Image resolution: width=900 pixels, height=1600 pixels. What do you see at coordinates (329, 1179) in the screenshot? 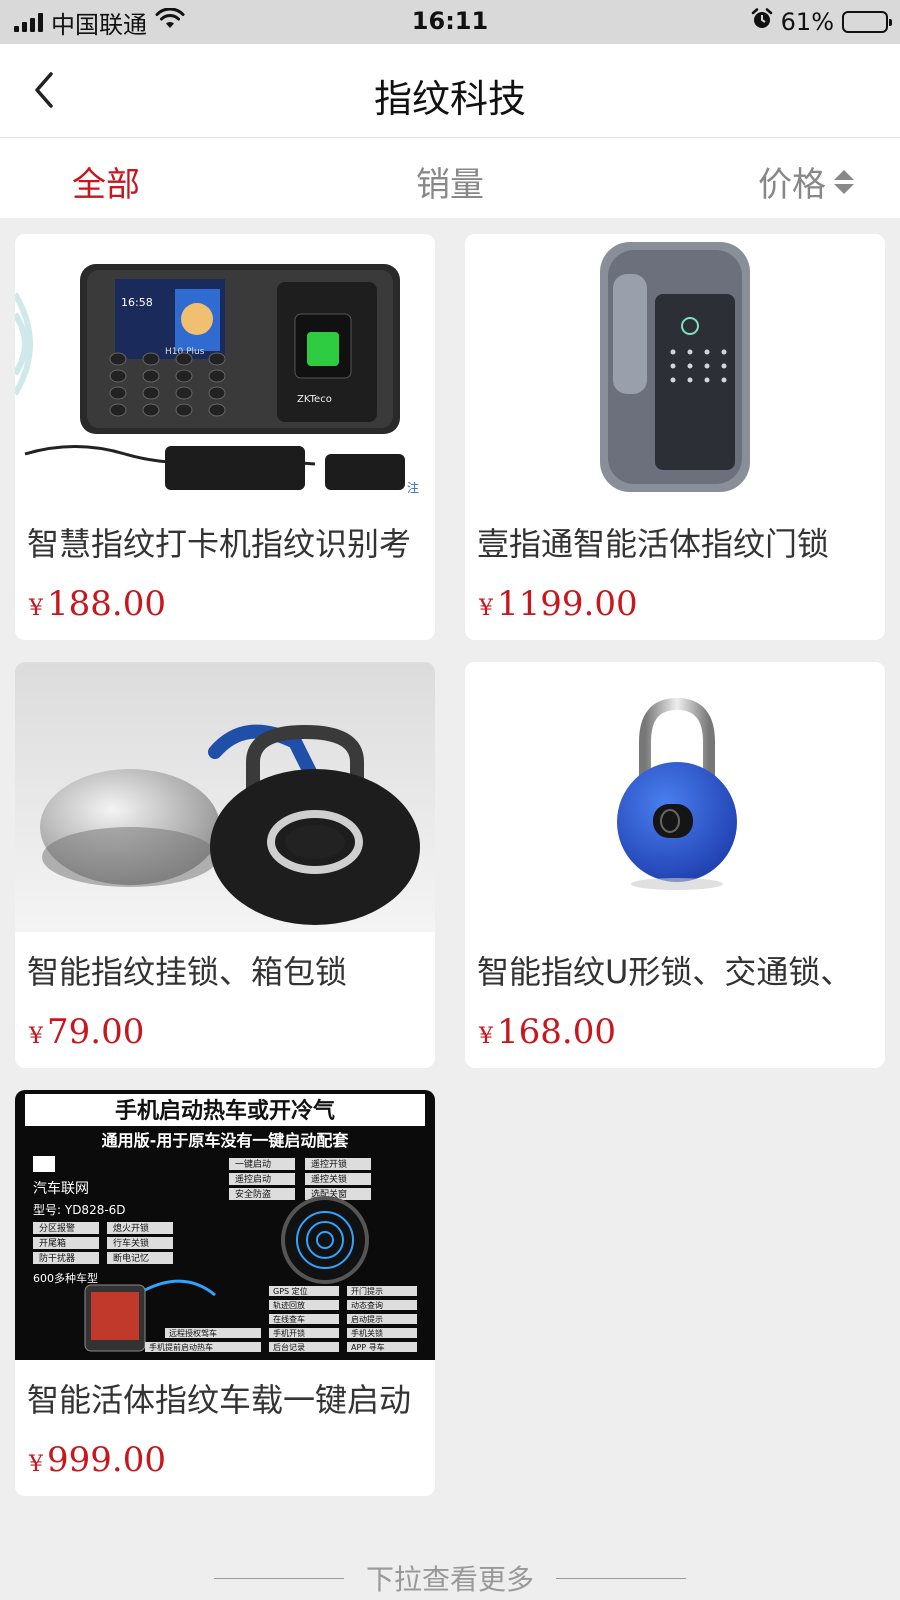
I see `poster-tag: 遥控关锁` at bounding box center [329, 1179].